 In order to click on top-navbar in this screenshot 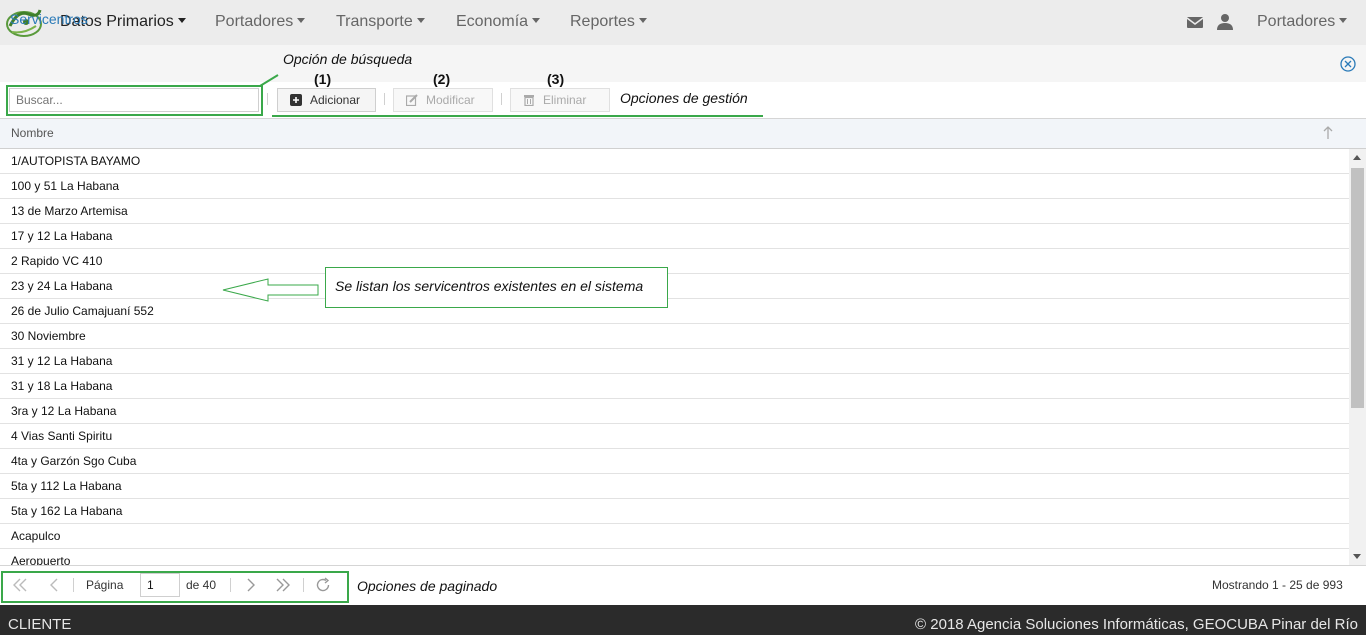, I will do `click(683, 22)`.